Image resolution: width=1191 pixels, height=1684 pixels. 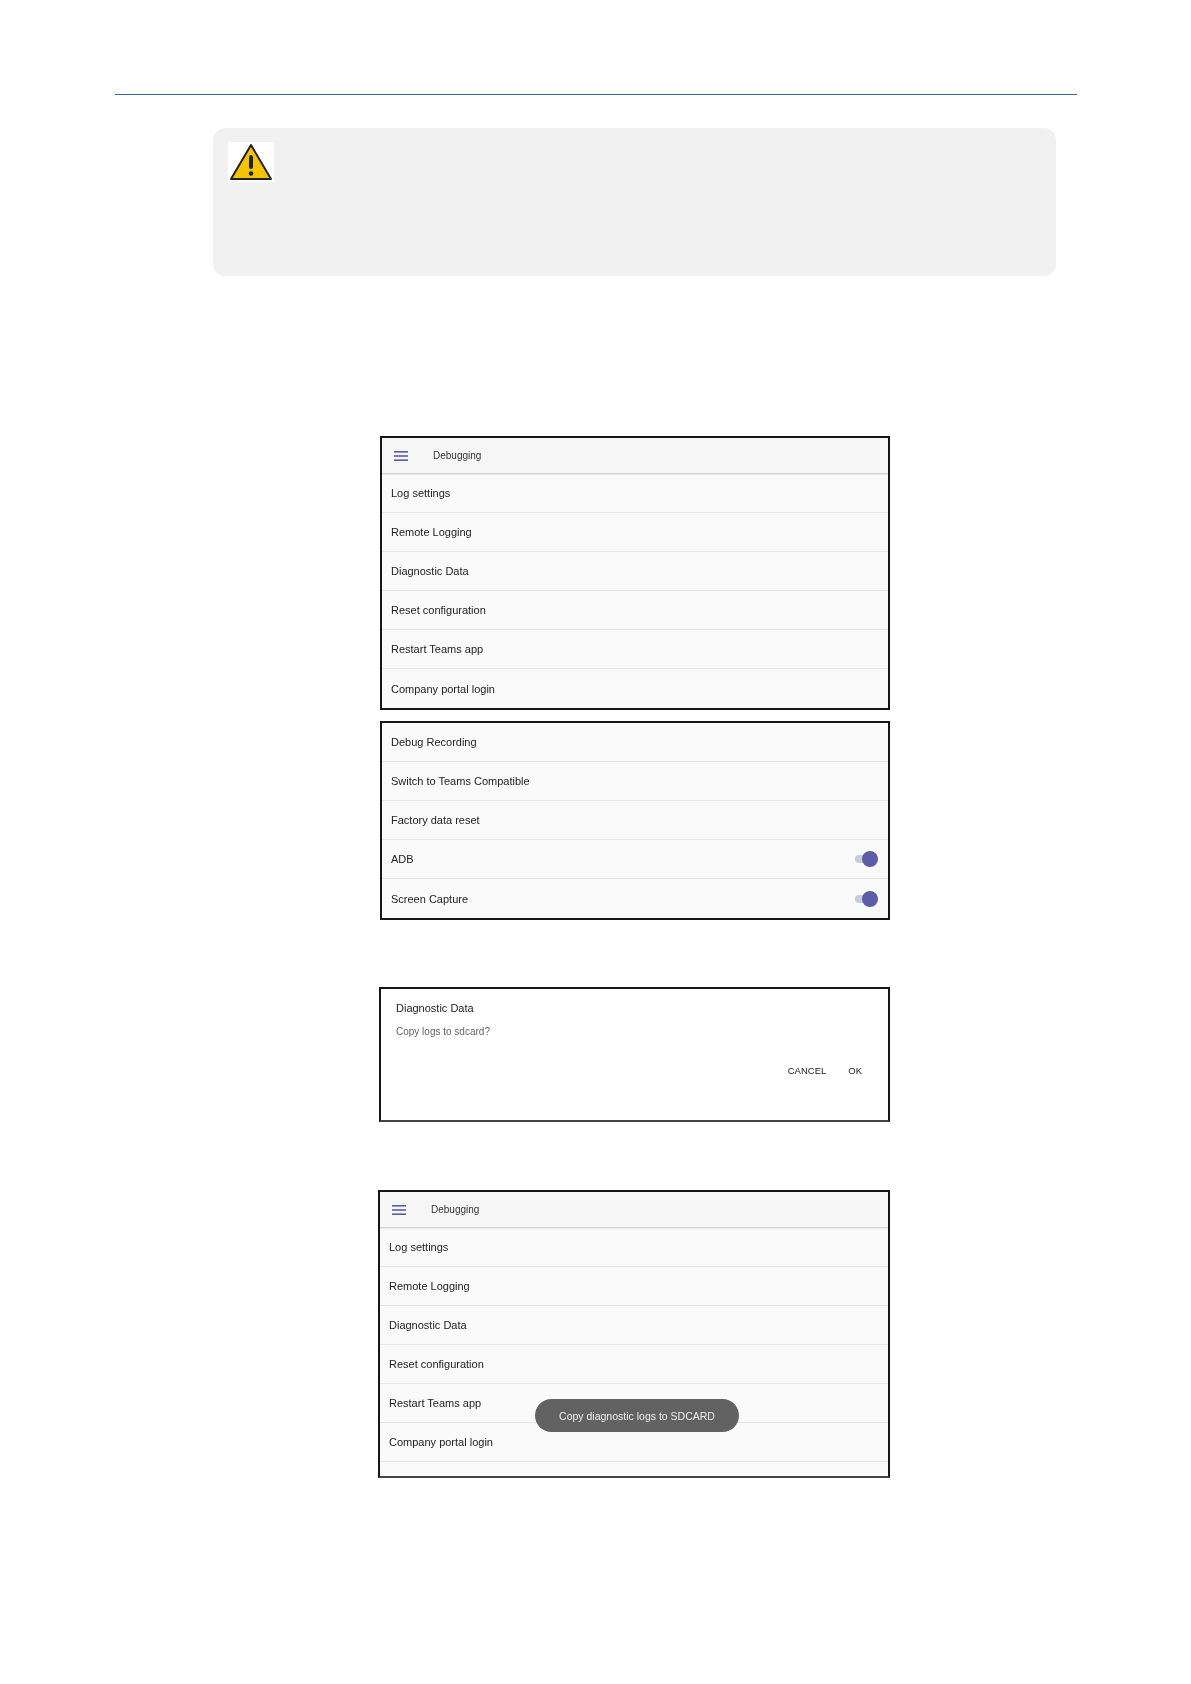 I want to click on settings-item: Switch to Teams Compatible, so click(x=635, y=781).